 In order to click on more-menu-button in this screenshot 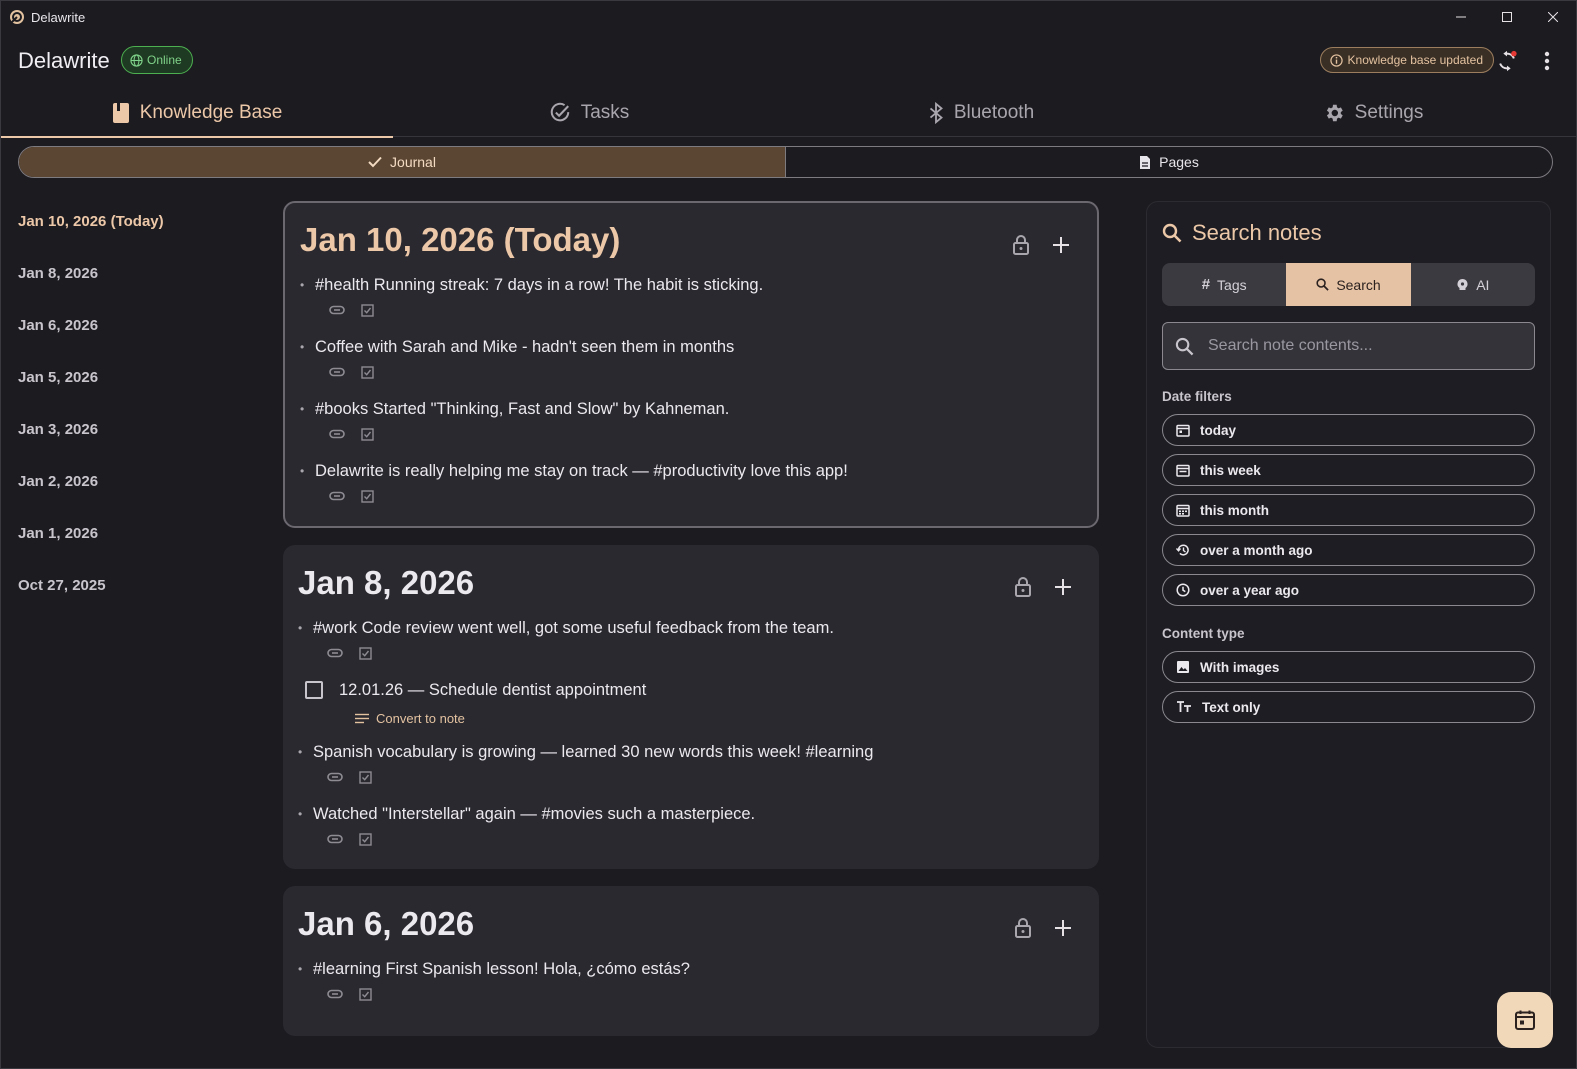, I will do `click(1547, 61)`.